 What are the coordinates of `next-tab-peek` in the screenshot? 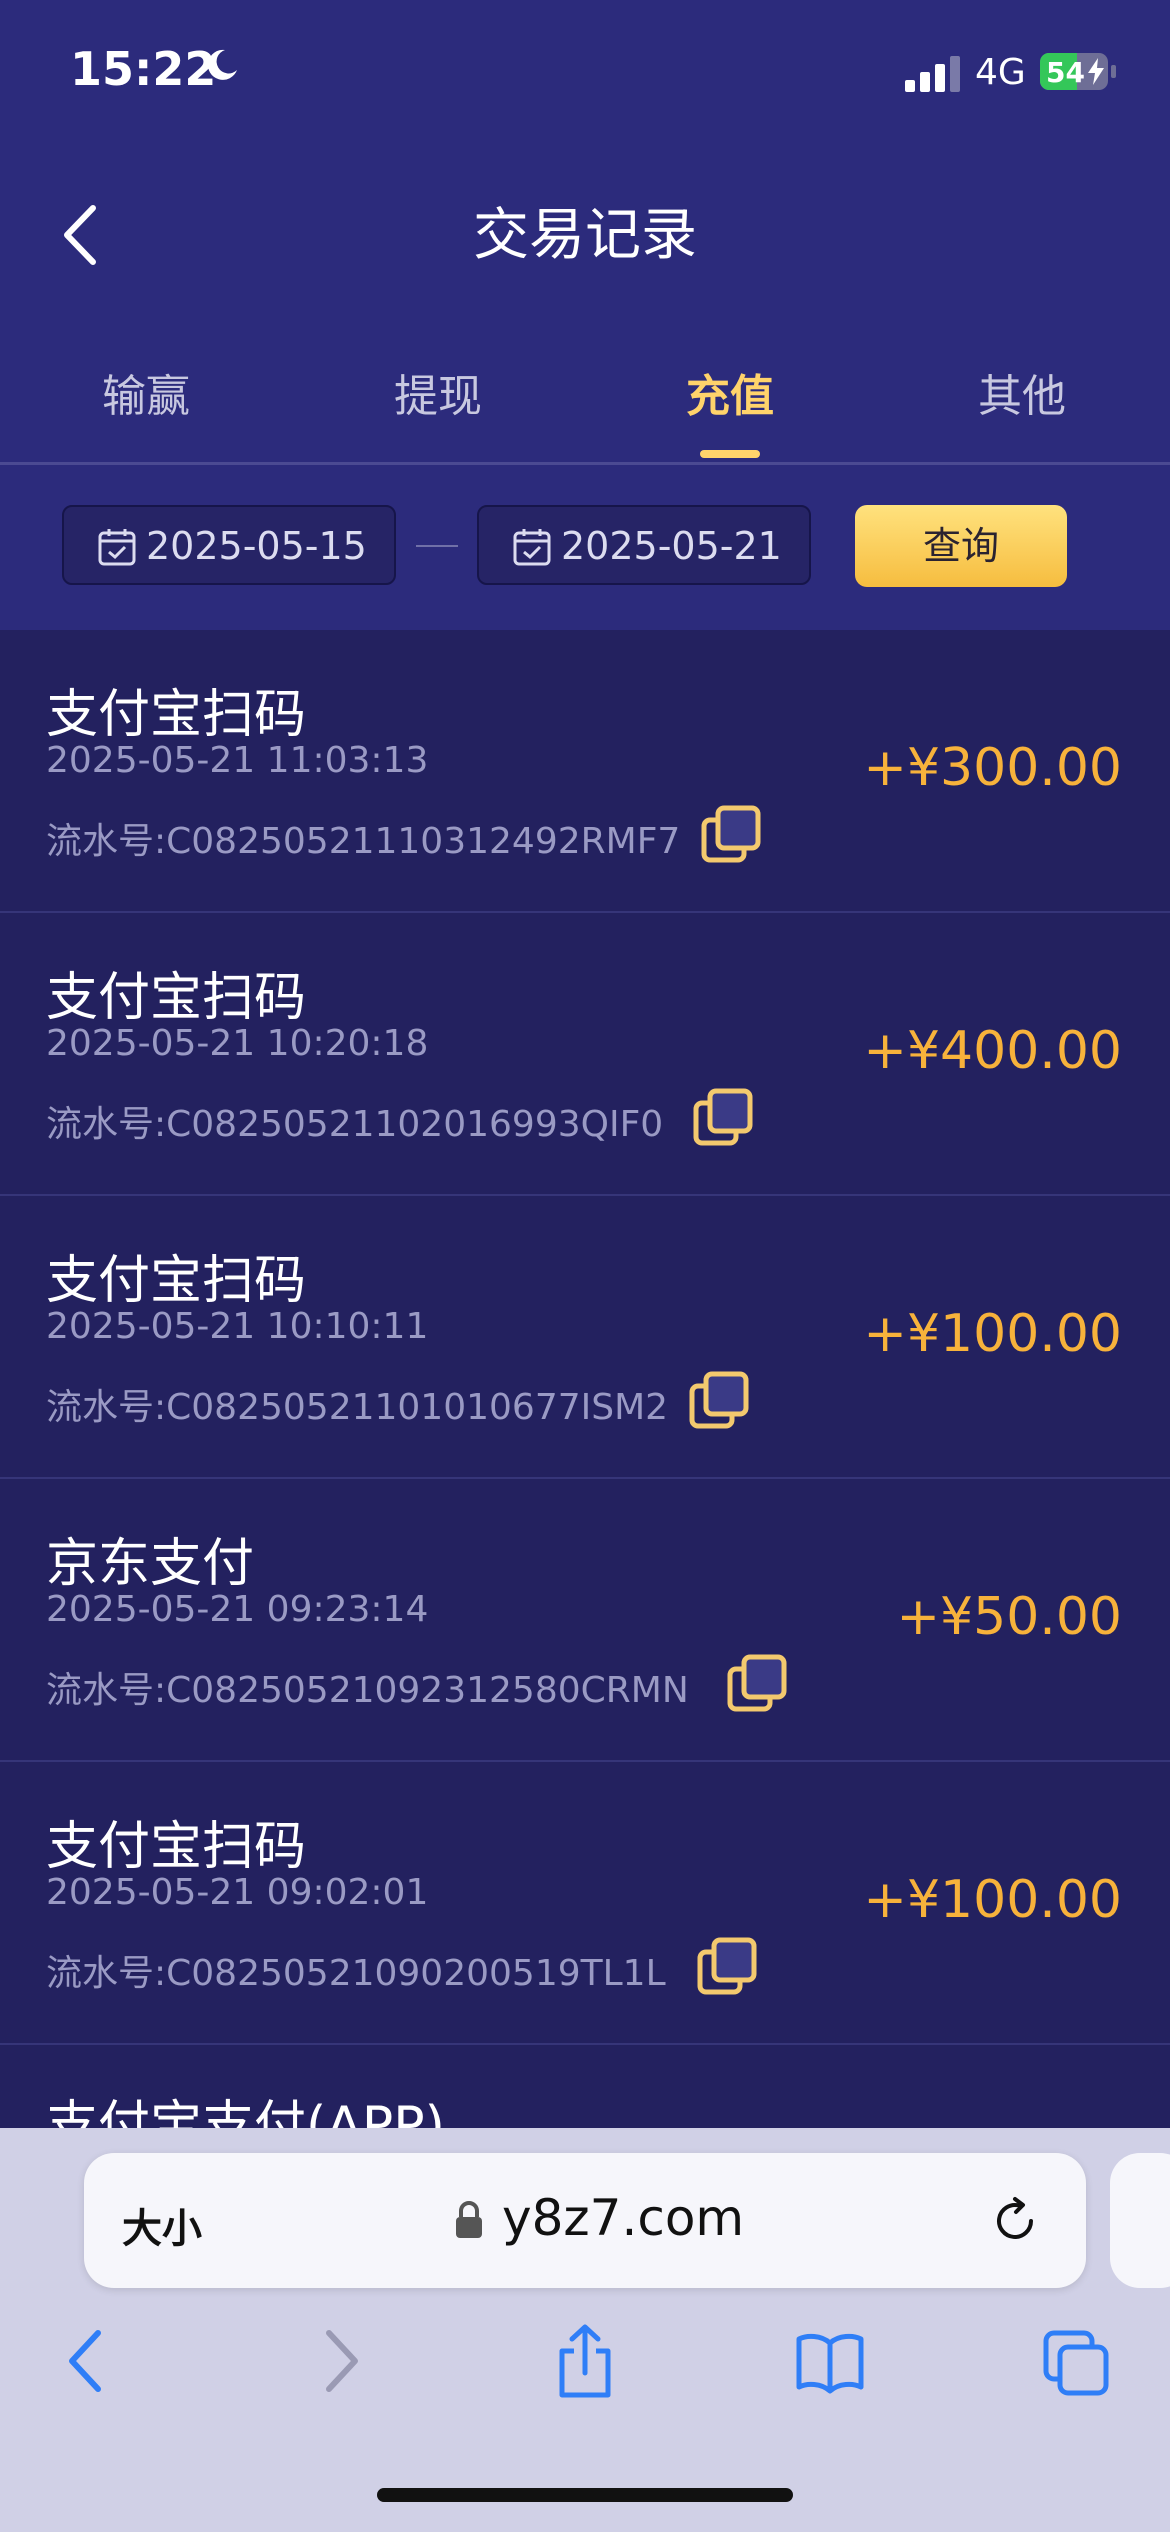 It's located at (1140, 2220).